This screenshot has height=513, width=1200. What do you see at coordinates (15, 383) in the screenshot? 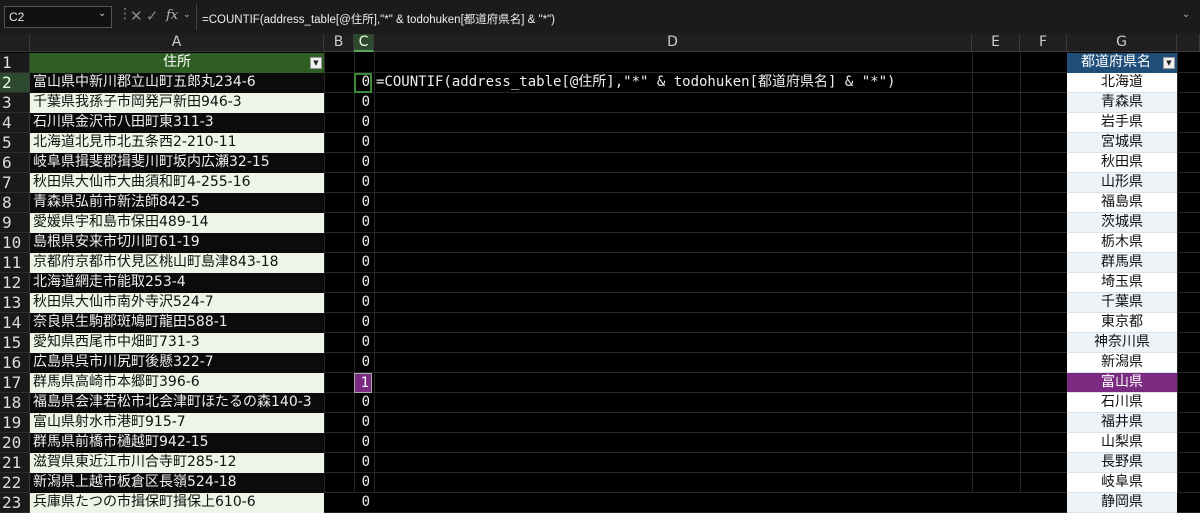
I see `row-header: 17` at bounding box center [15, 383].